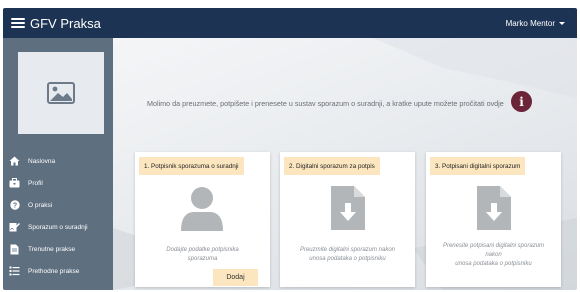 The width and height of the screenshot is (580, 292). Describe the element at coordinates (562, 23) in the screenshot. I see `caret-down-icon` at that location.